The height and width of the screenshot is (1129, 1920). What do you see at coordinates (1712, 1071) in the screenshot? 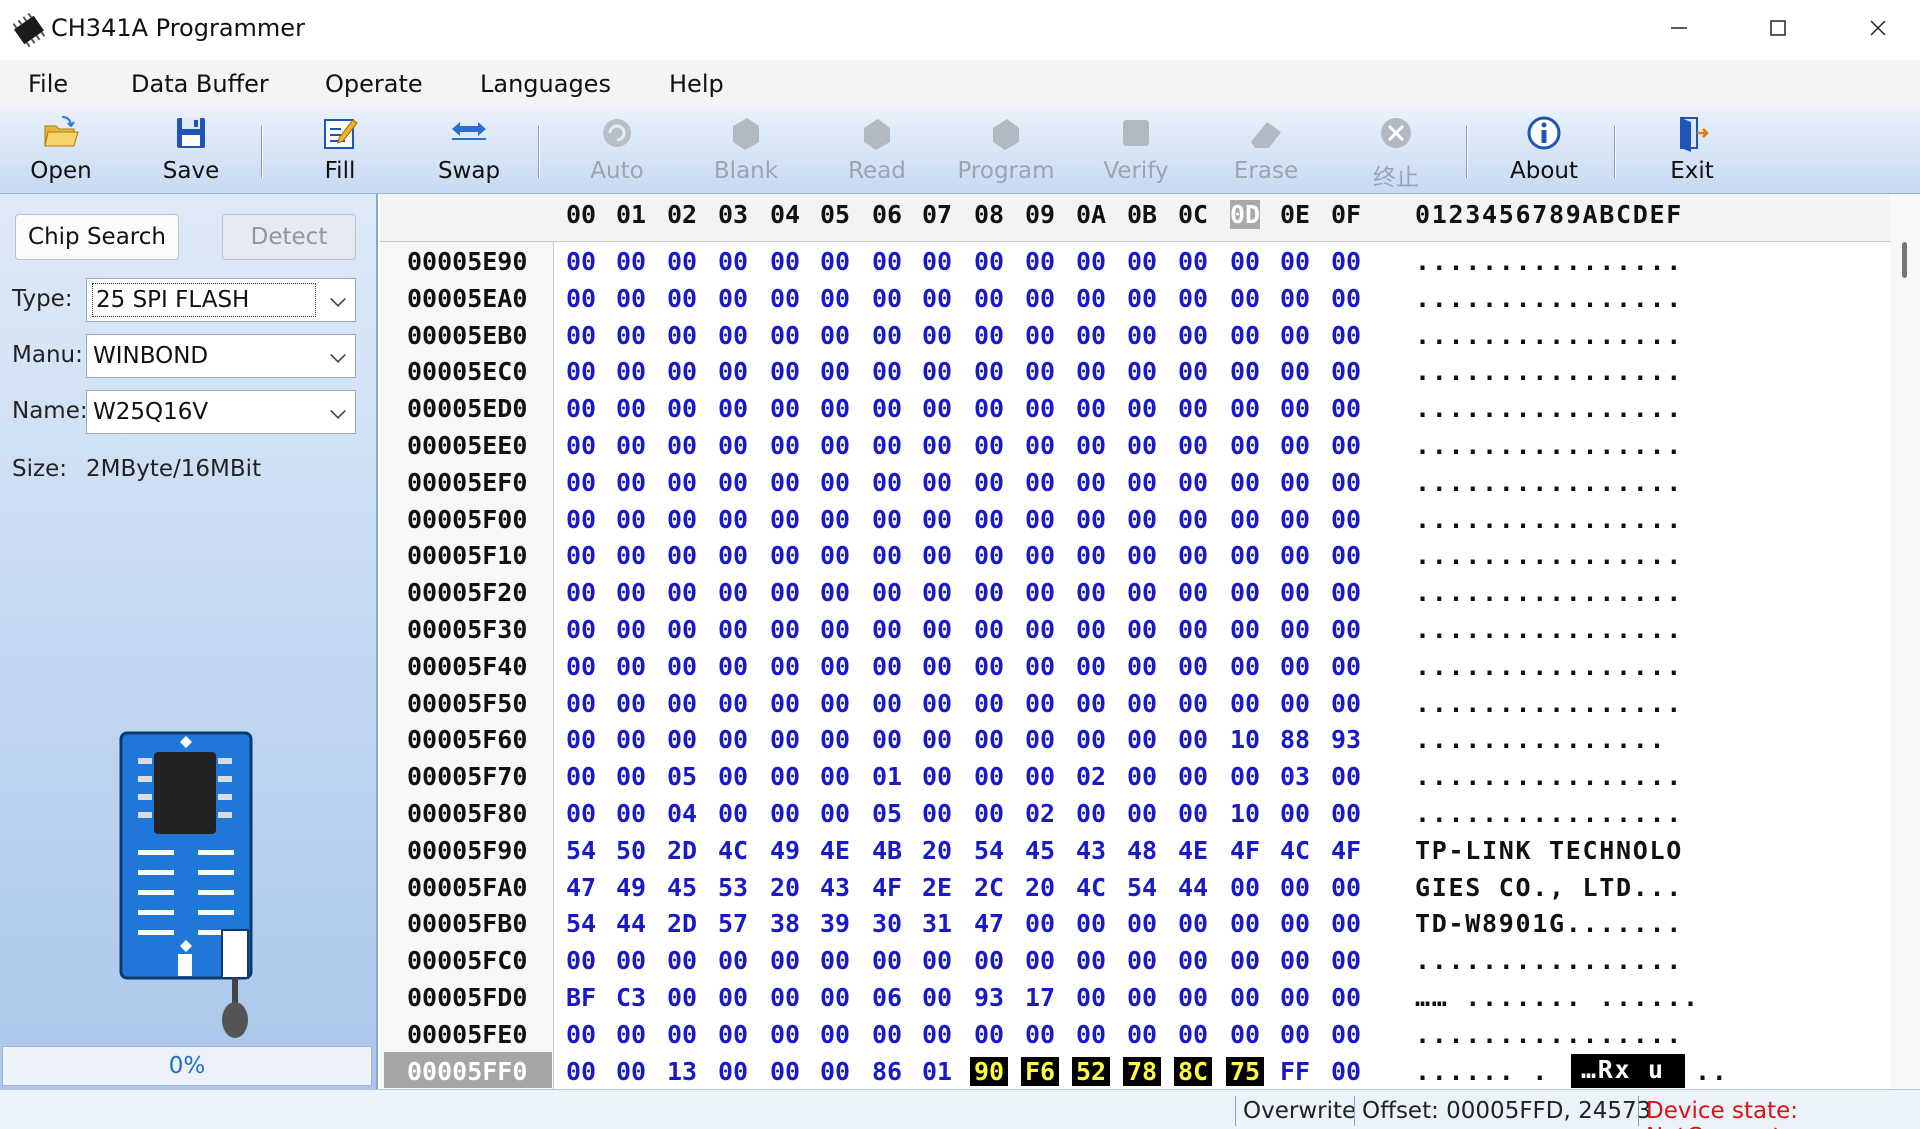
I see `ascii-tail: ..` at bounding box center [1712, 1071].